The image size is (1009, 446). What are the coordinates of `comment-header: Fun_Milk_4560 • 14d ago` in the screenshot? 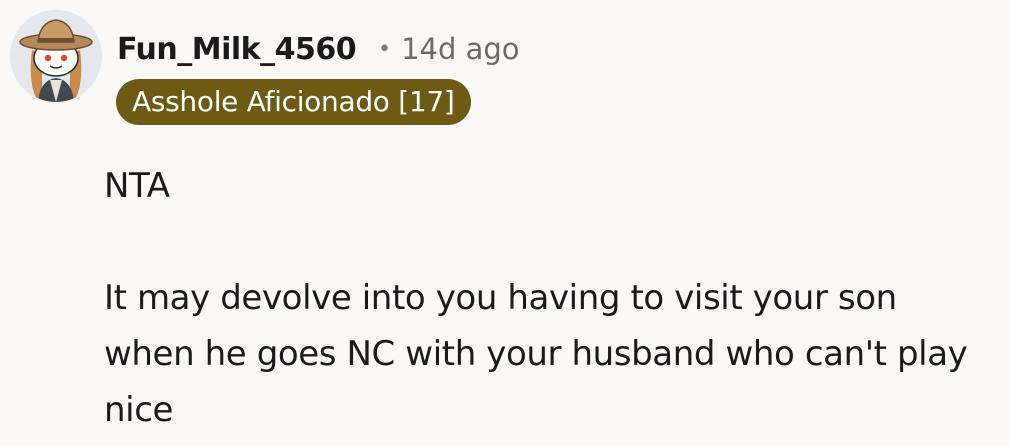 It's located at (318, 49).